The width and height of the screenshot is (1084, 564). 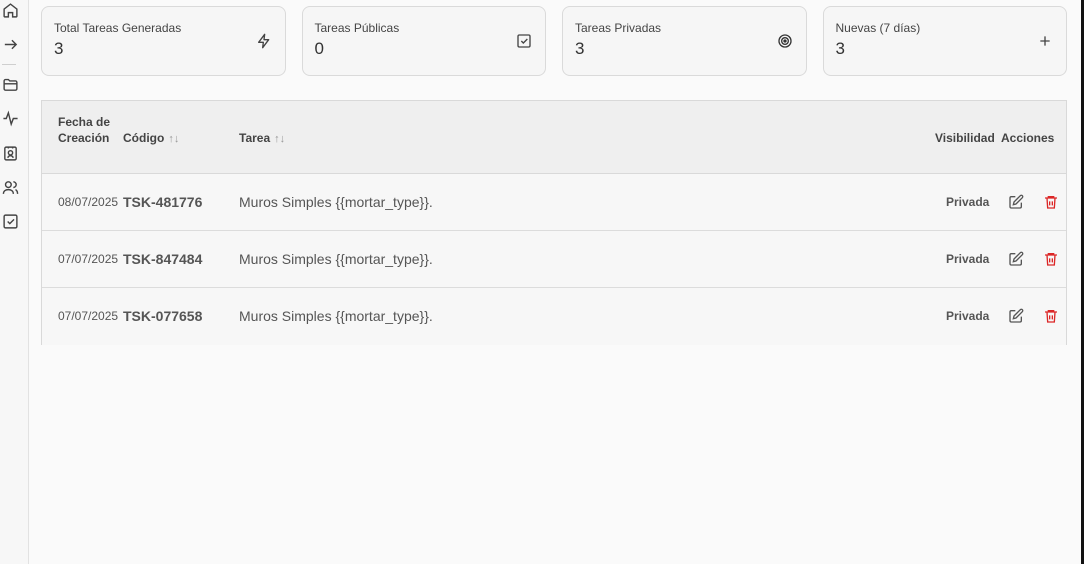 What do you see at coordinates (10, 84) in the screenshot?
I see `folder-icon` at bounding box center [10, 84].